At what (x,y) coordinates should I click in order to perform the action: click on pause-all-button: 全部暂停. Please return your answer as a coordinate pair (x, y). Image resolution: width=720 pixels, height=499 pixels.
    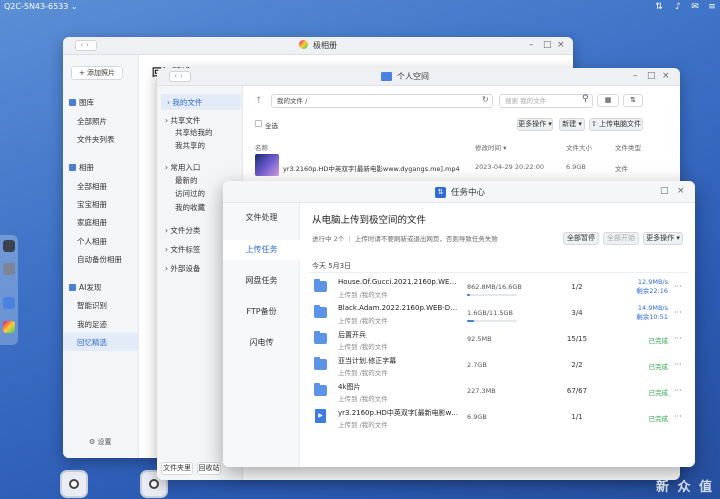
    Looking at the image, I should click on (581, 238).